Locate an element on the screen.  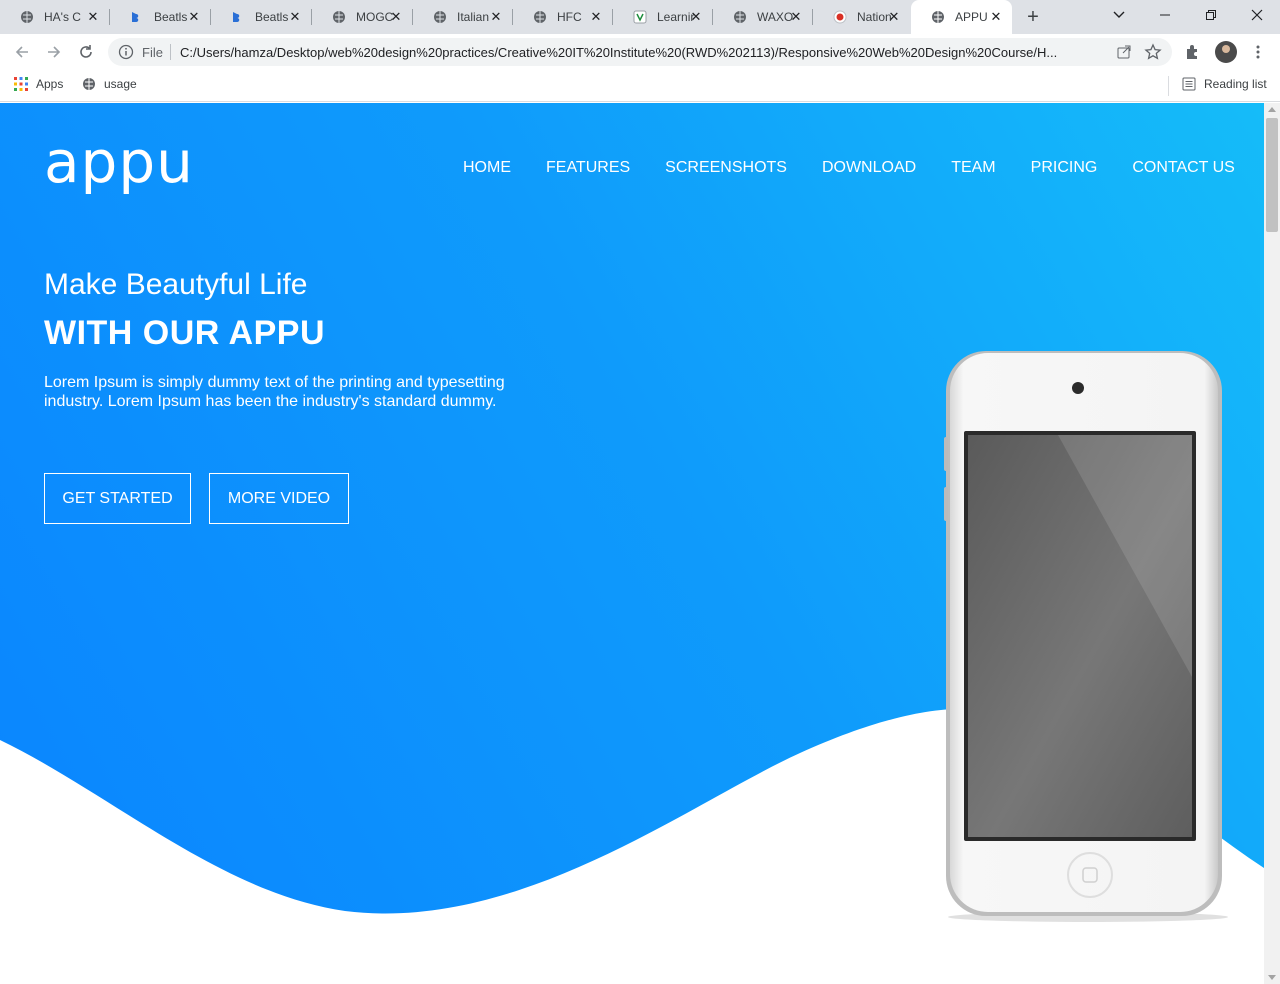
scroll-down-arrow-icon is located at coordinates (1272, 977).